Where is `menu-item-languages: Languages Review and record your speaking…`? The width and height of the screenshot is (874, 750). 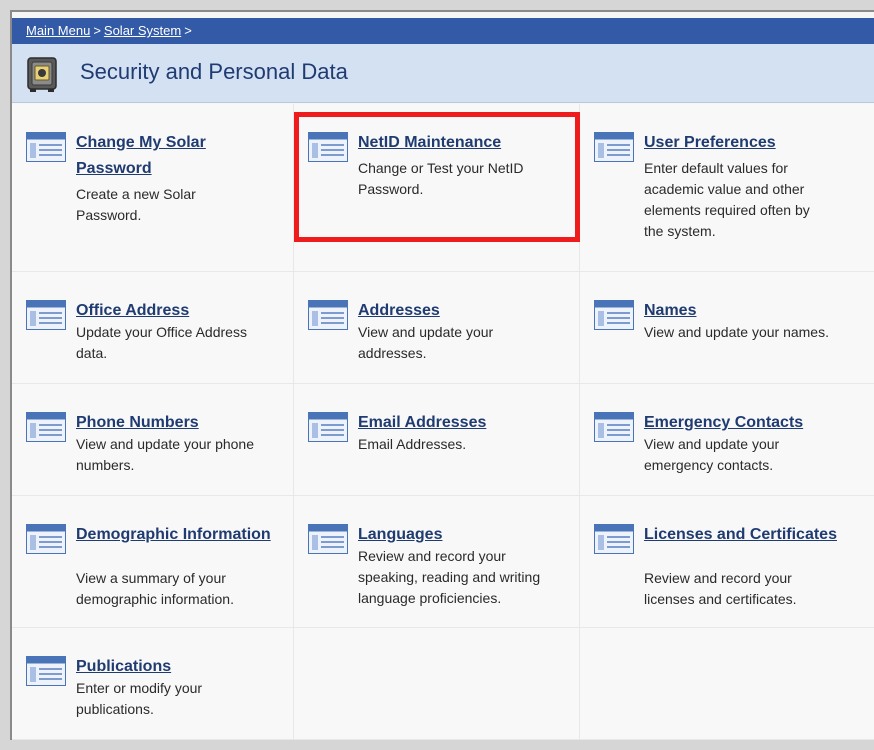
menu-item-languages: Languages Review and record your speaking… is located at coordinates (437, 562).